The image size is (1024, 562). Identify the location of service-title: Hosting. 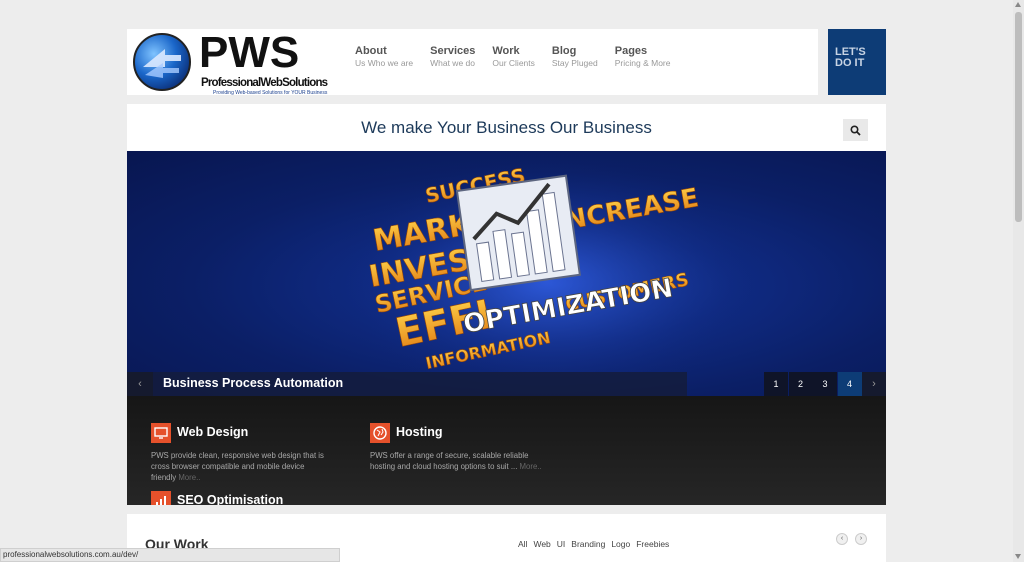
(419, 432).